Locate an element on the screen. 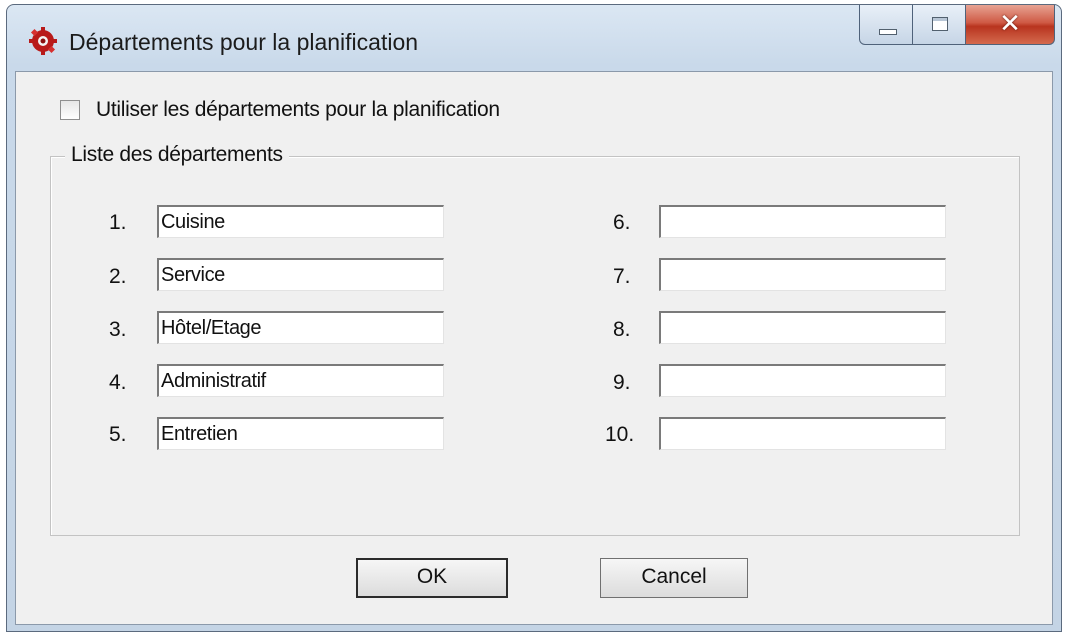  department-field-3: Hôtel/Etage is located at coordinates (300, 327).